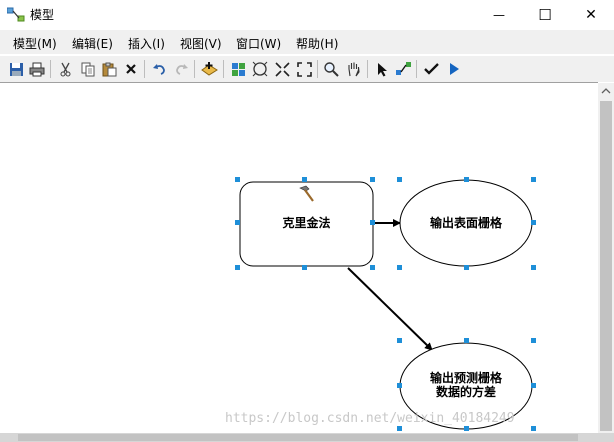 This screenshot has width=614, height=442. I want to click on select-button, so click(382, 69).